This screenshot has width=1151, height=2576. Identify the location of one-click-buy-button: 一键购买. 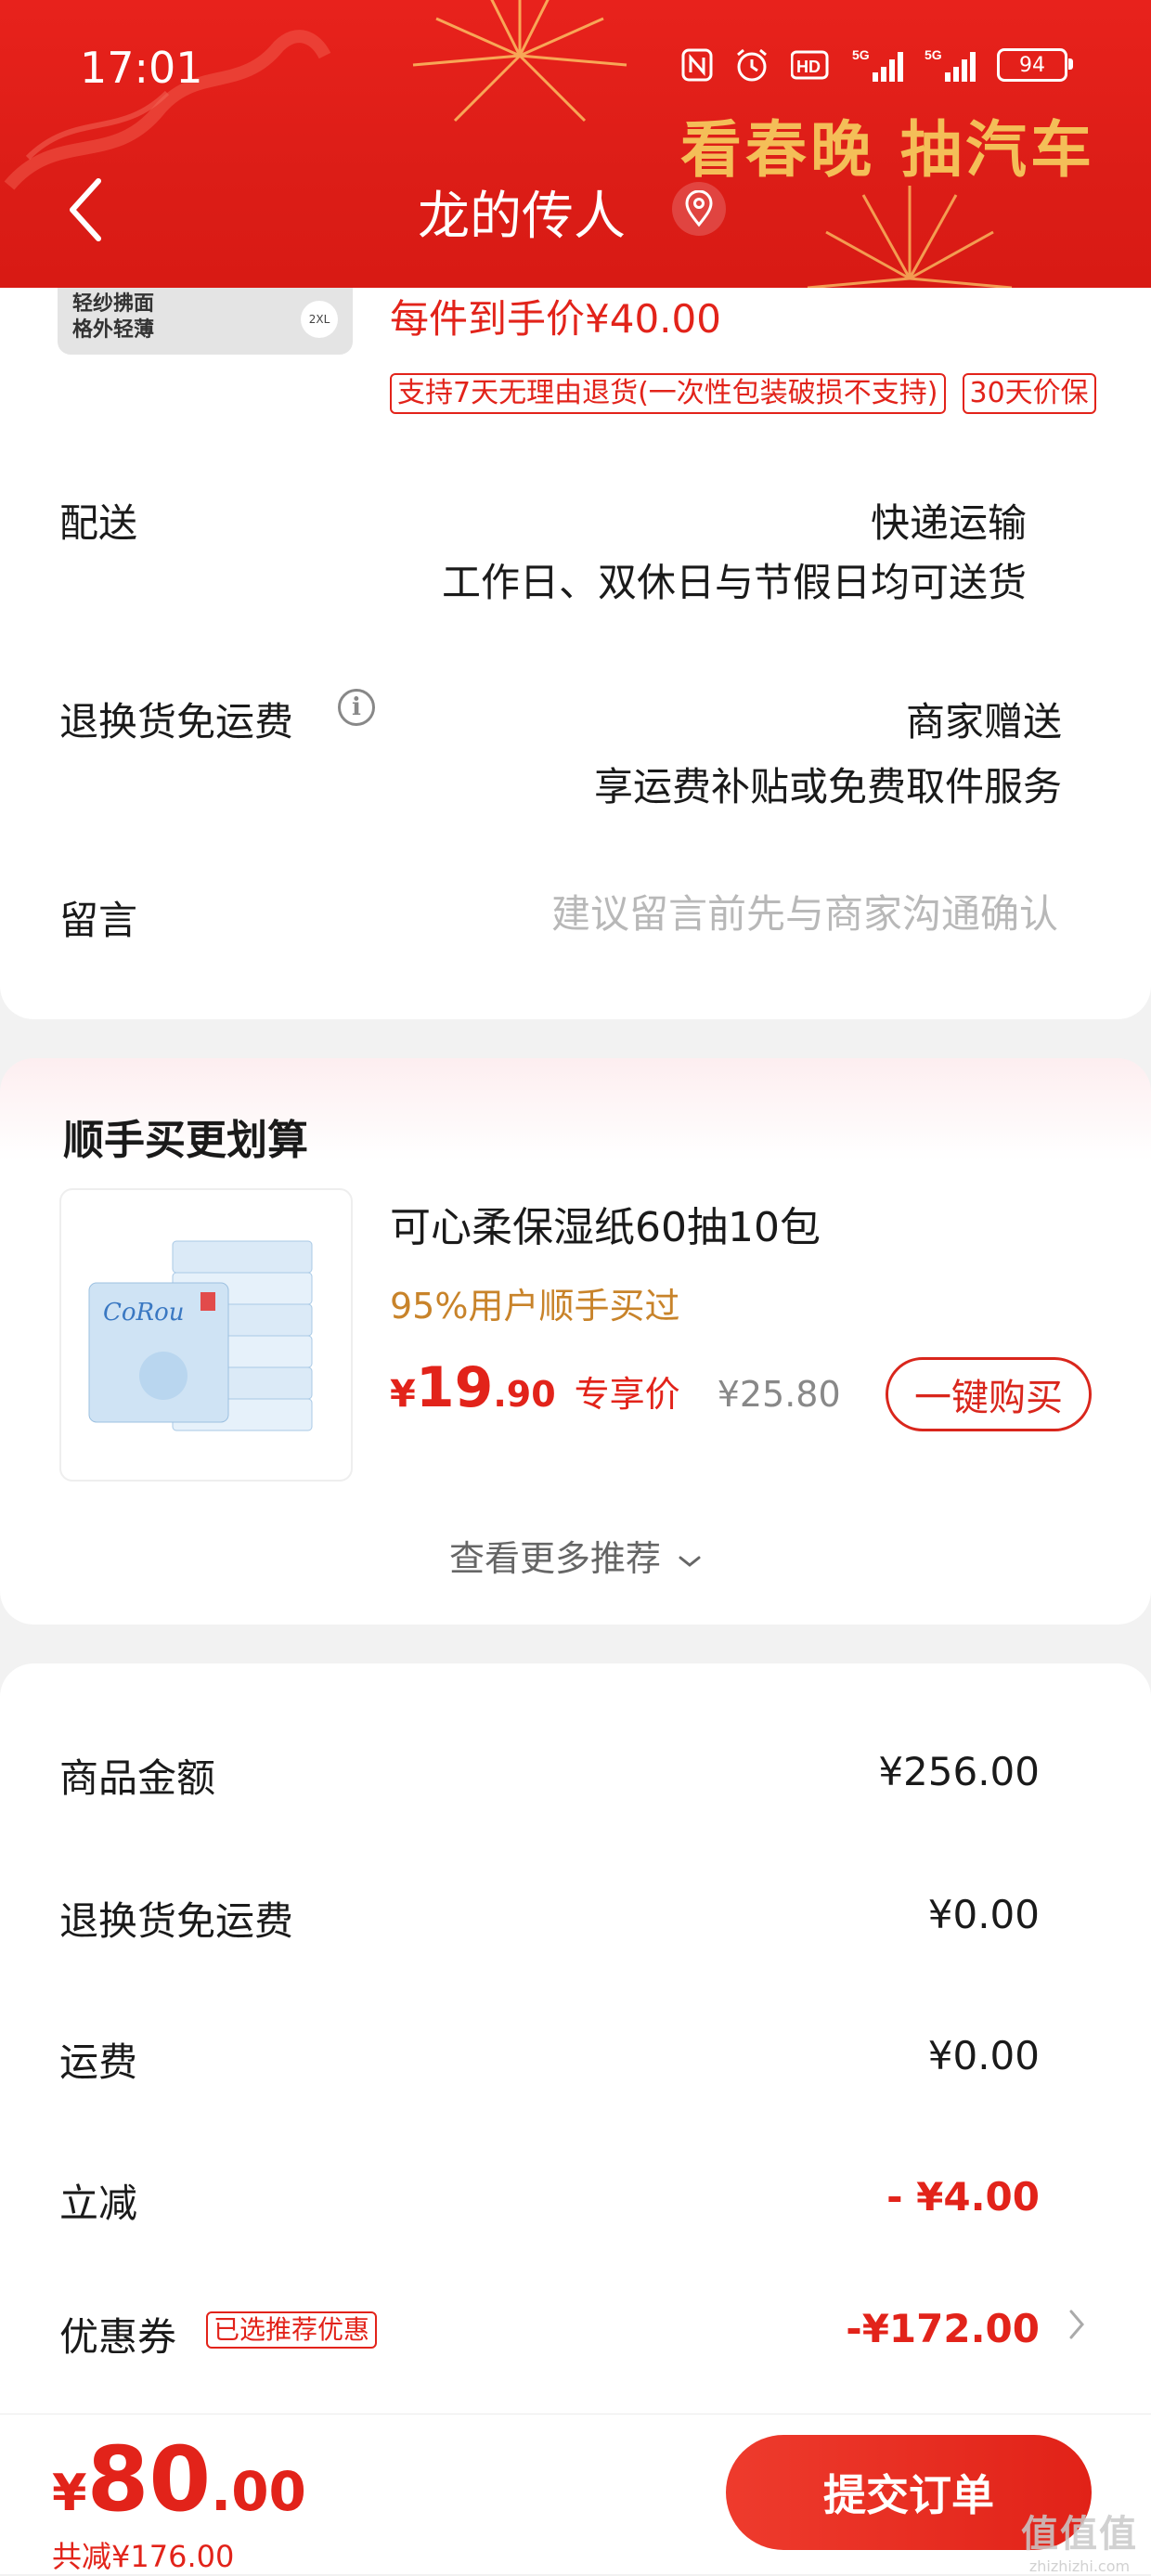
(989, 1394).